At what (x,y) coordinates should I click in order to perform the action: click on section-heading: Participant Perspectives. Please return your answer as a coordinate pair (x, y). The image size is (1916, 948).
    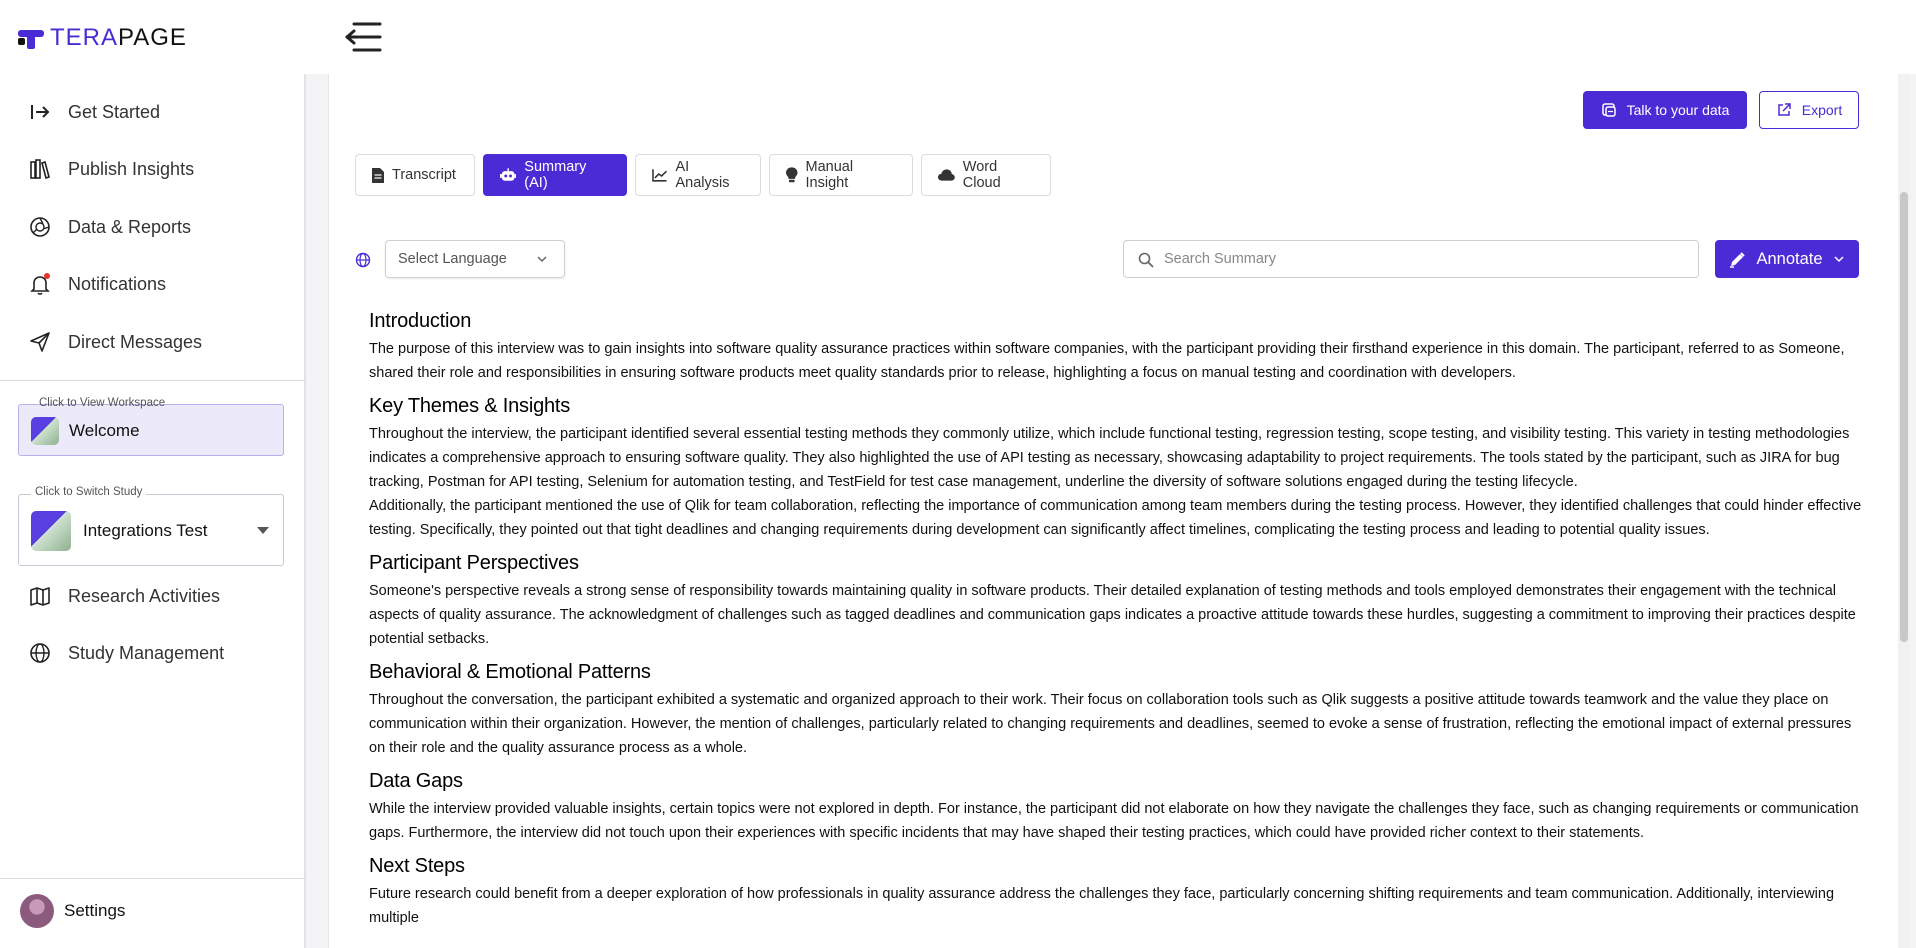
    Looking at the image, I should click on (474, 563).